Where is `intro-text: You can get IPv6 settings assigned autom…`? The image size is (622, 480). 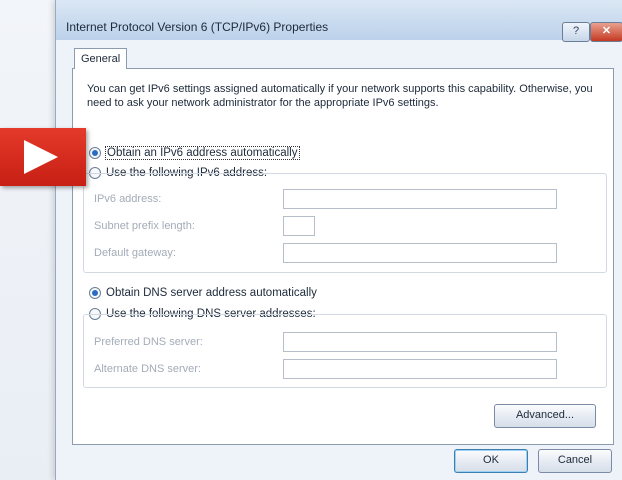
intro-text: You can get IPv6 settings assigned autom… is located at coordinates (340, 96).